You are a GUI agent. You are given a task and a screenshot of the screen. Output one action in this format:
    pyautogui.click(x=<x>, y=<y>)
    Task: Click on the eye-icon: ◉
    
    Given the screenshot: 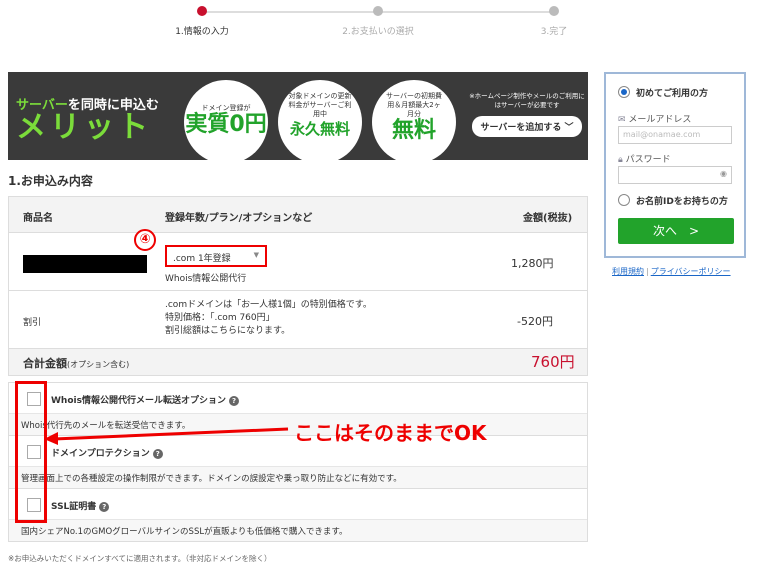 What is the action you would take?
    pyautogui.click(x=723, y=173)
    